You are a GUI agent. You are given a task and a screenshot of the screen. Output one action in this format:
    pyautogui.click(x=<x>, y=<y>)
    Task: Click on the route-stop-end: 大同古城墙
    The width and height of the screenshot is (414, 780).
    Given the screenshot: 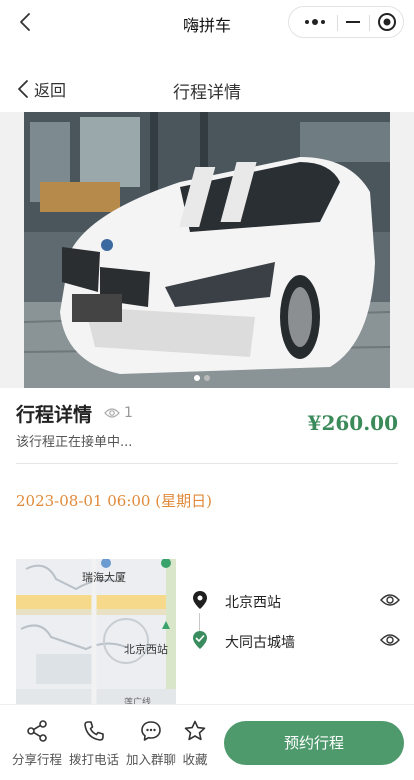 What is the action you would take?
    pyautogui.click(x=297, y=641)
    